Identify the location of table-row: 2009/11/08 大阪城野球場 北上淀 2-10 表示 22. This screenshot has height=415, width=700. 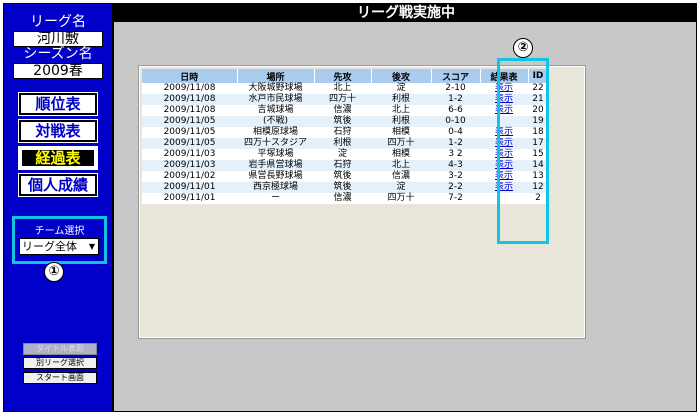
(345, 88).